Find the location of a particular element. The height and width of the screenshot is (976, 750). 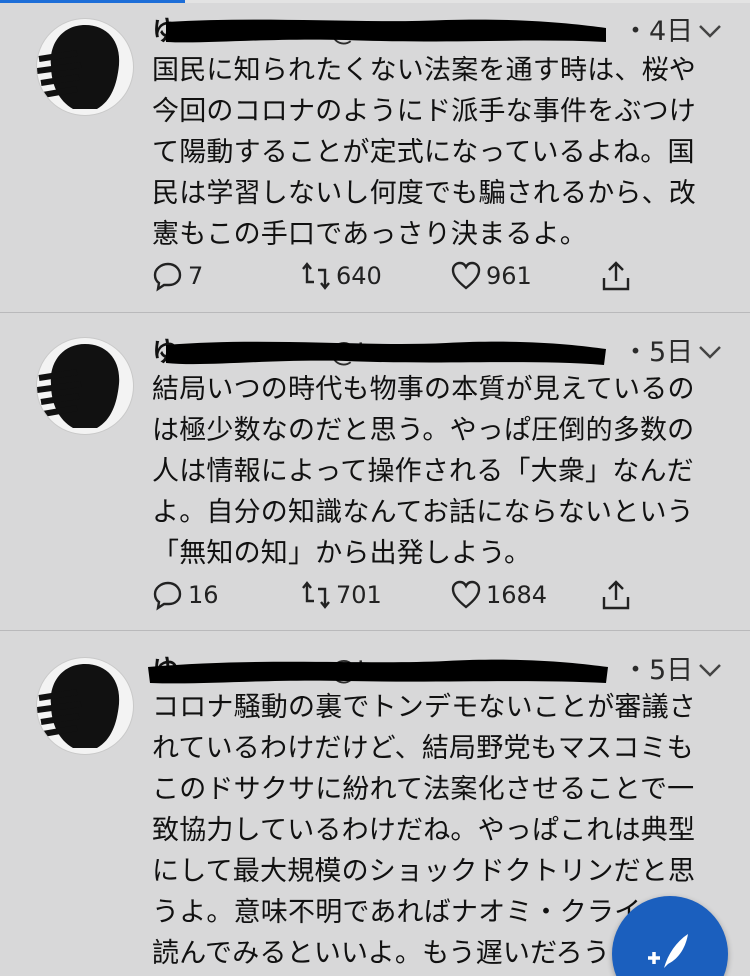

like-button: 961 is located at coordinates (491, 276).